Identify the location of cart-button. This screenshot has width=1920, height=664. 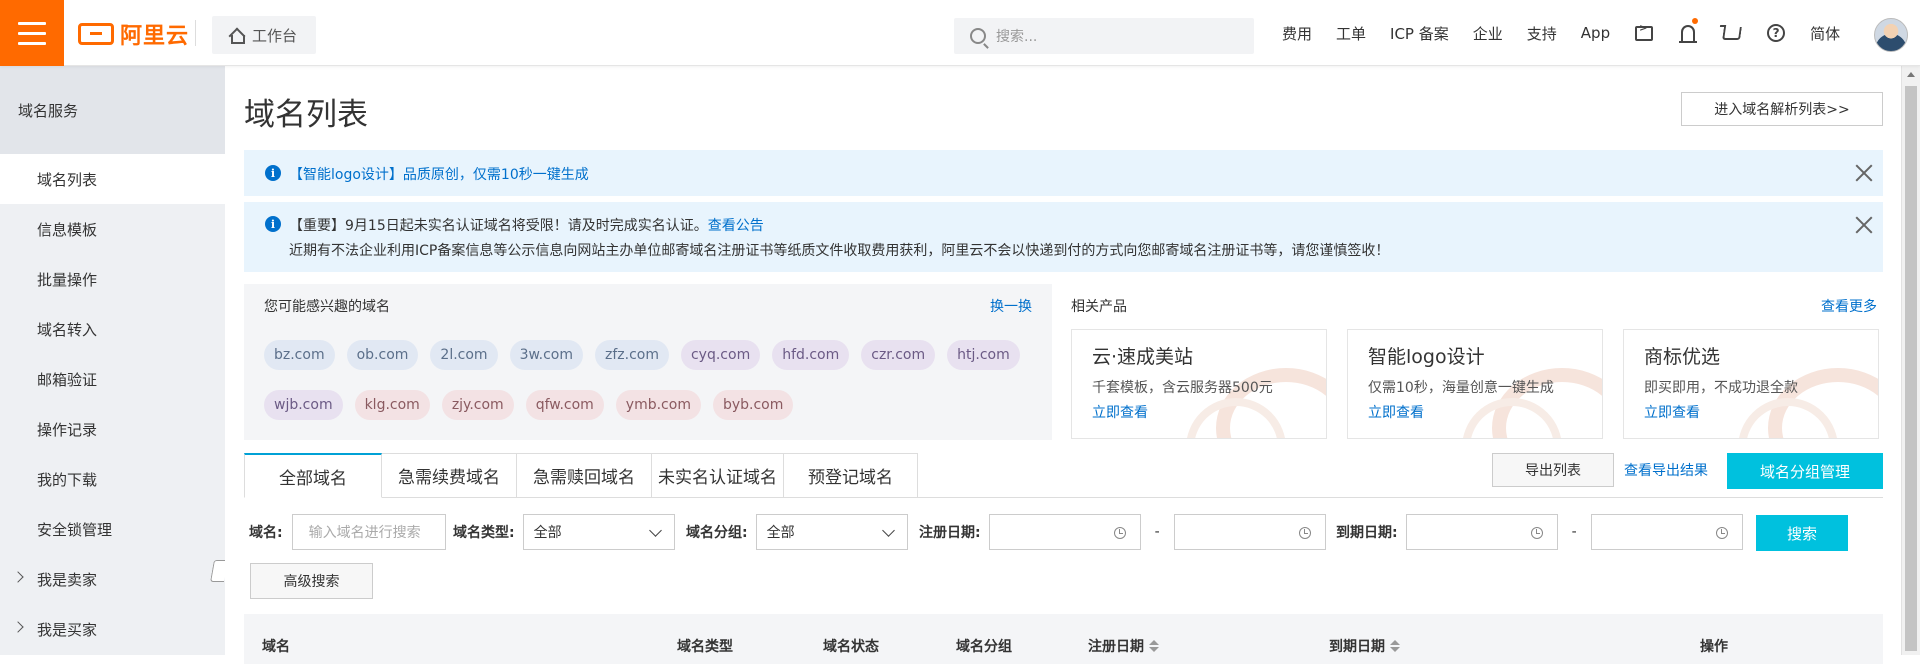
(1732, 33).